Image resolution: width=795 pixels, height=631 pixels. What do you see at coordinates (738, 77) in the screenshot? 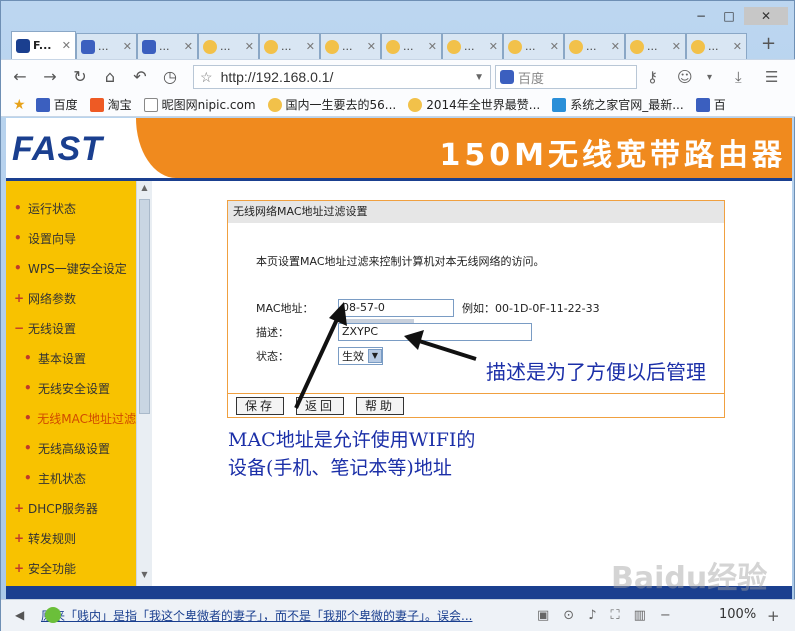
I see `download-icon: ⤓` at bounding box center [738, 77].